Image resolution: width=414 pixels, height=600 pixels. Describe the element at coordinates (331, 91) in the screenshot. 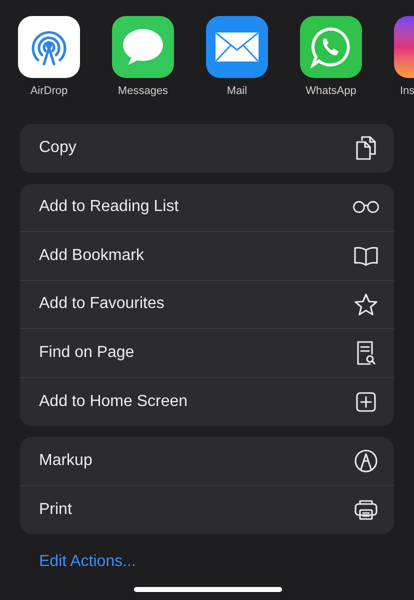

I see `app-label: WhatsApp` at that location.